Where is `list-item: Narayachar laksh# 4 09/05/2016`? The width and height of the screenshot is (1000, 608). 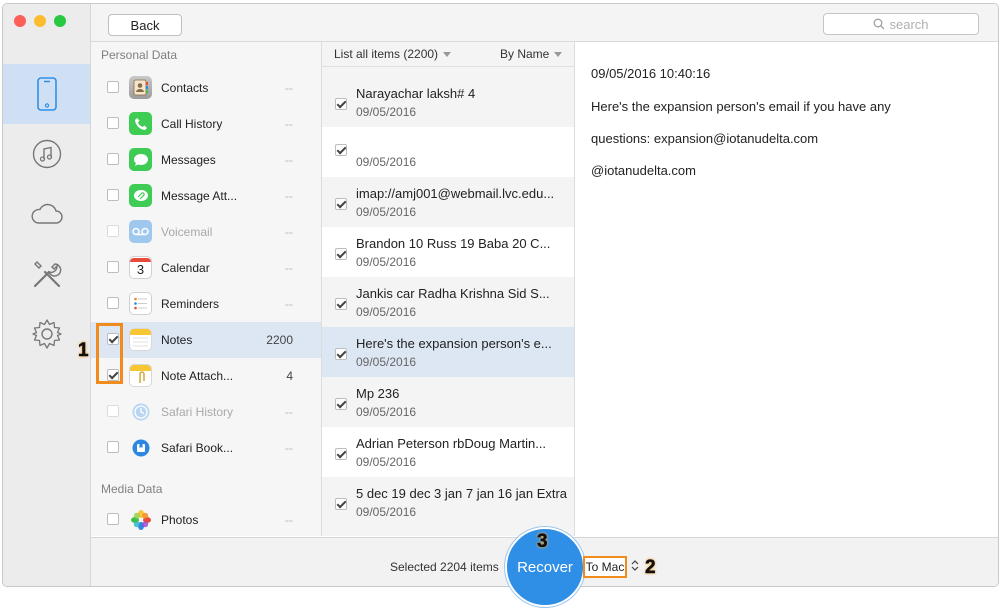 list-item: Narayachar laksh# 4 09/05/2016 is located at coordinates (448, 102).